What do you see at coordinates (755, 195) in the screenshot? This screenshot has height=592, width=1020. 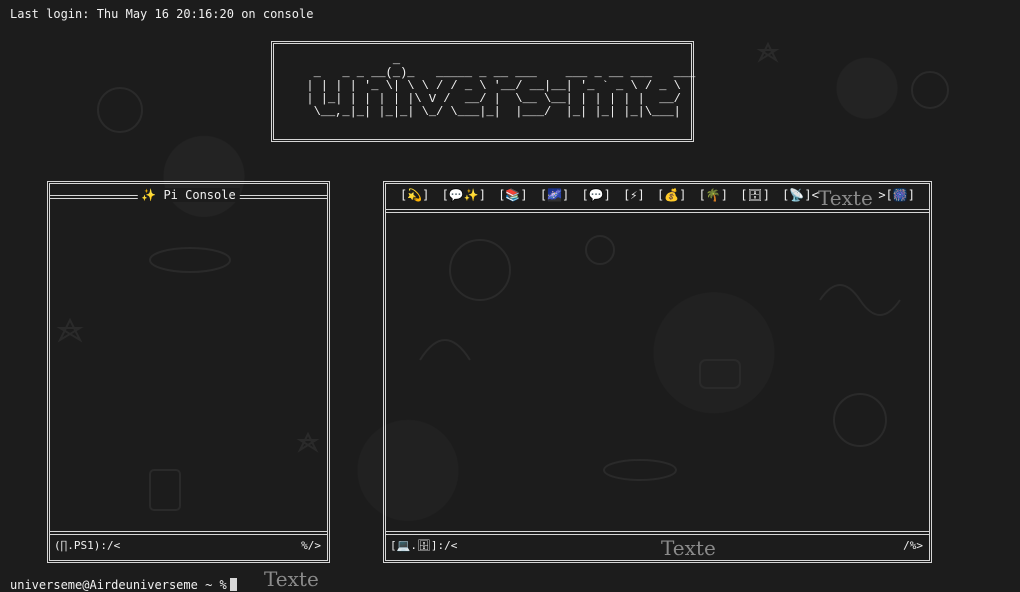 I see `tab-9: [🗄]` at bounding box center [755, 195].